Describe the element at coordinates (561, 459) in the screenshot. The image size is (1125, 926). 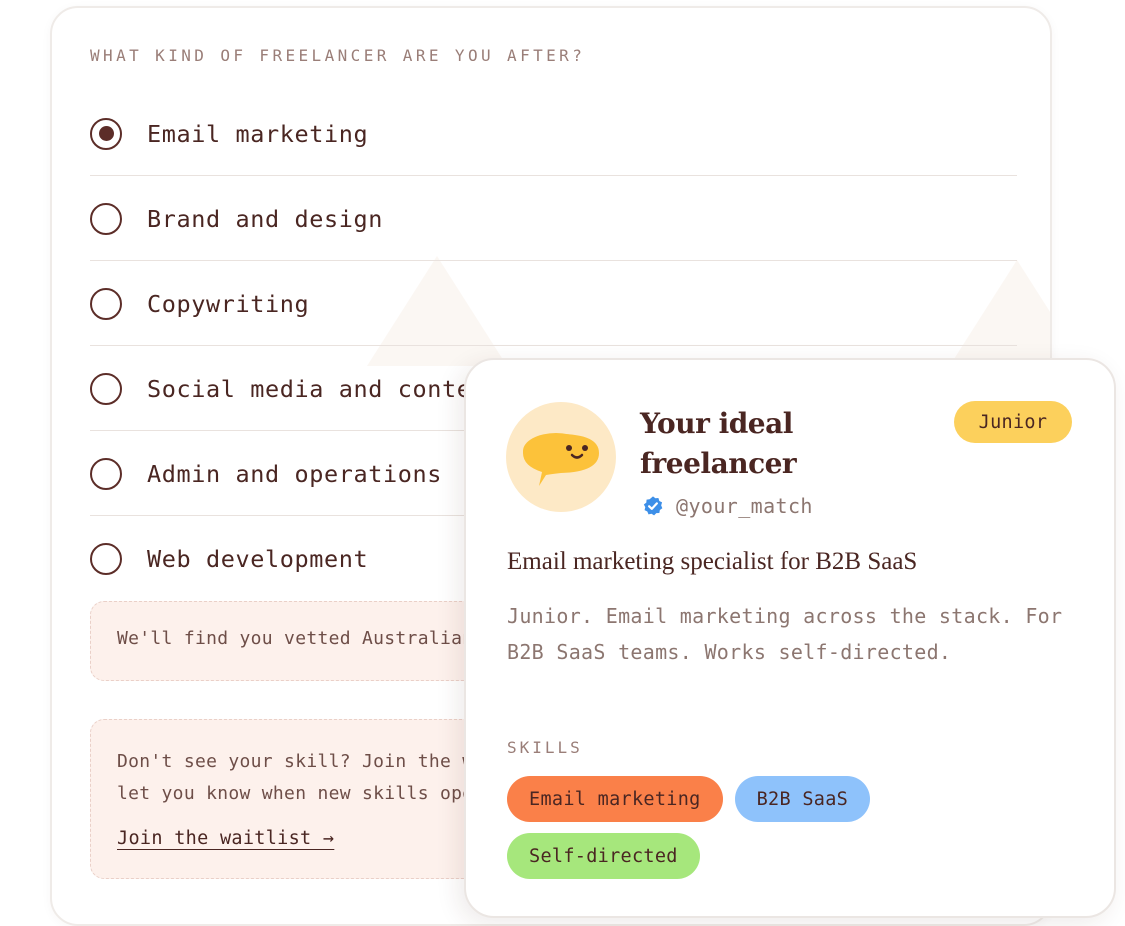
I see `smiling-speech-bubble-icon` at that location.